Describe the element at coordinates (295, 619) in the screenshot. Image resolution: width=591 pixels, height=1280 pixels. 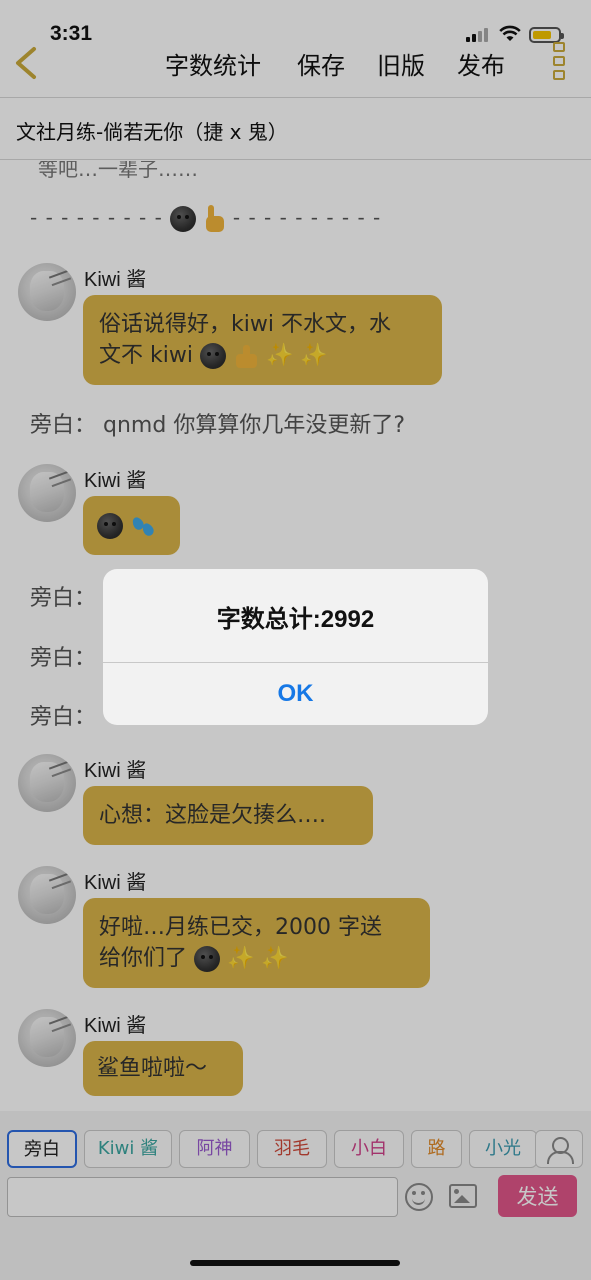
I see `alert-title: 字数总计:2992` at that location.